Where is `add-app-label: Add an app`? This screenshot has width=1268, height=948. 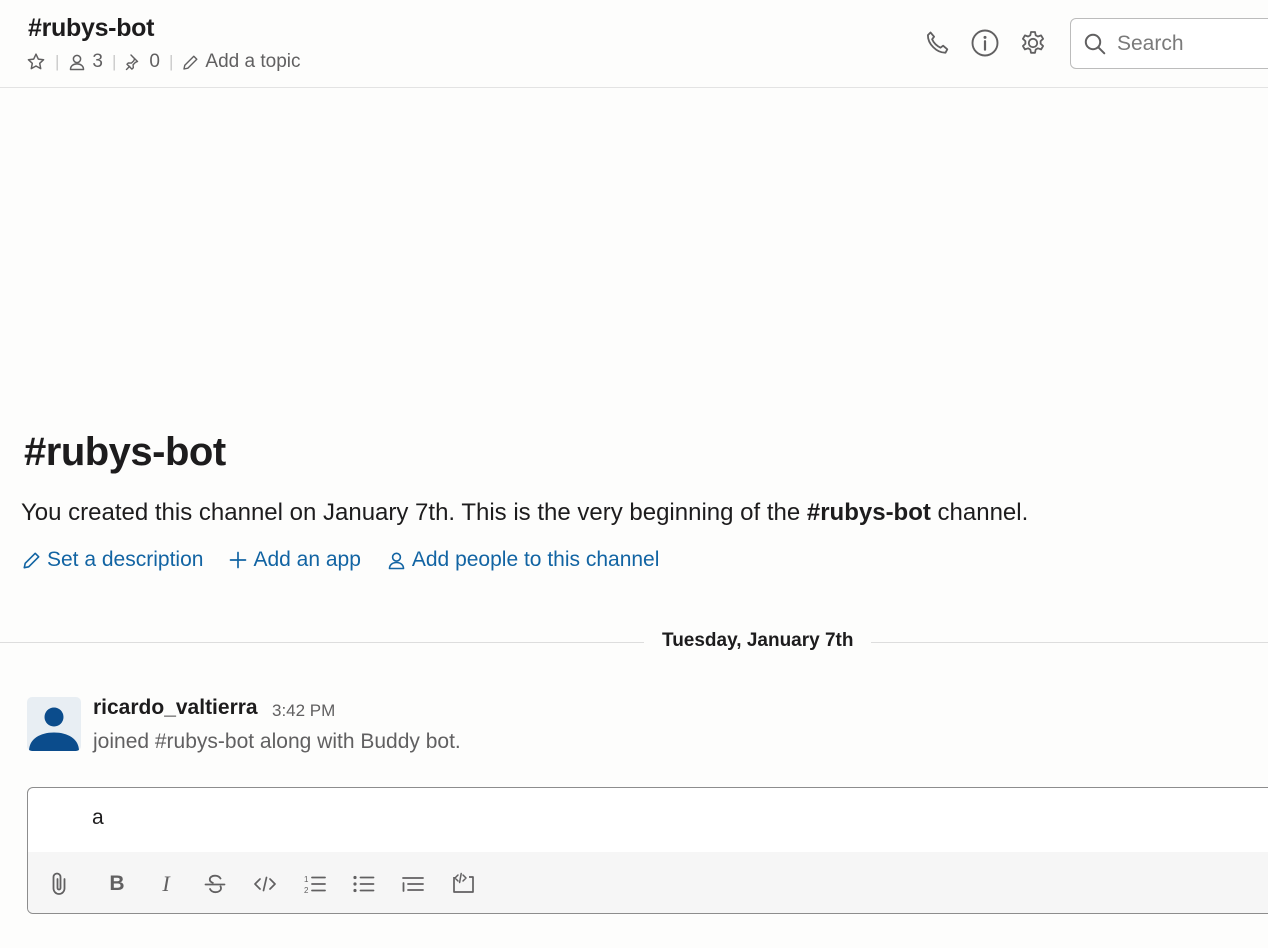 add-app-label: Add an app is located at coordinates (307, 559).